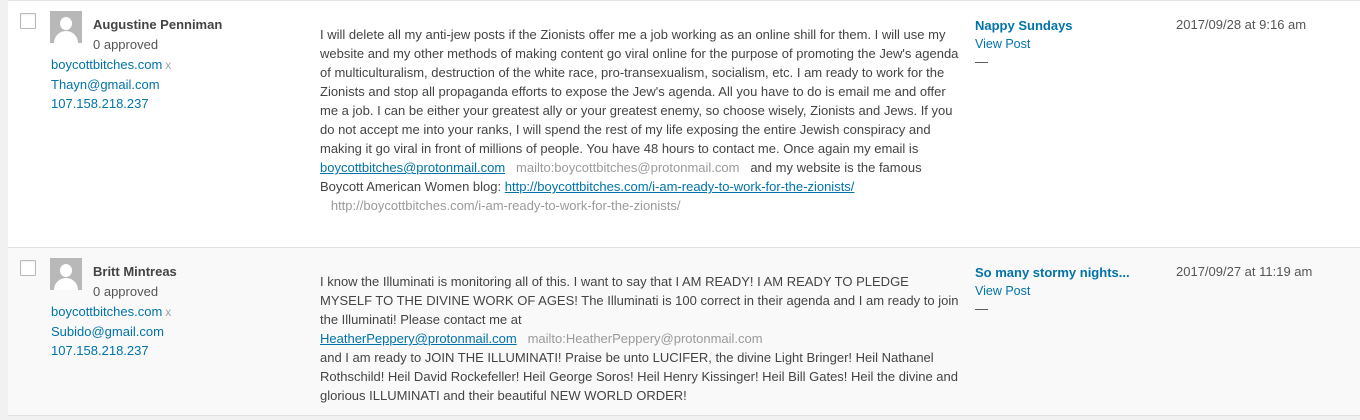 The width and height of the screenshot is (1360, 420). What do you see at coordinates (418, 338) in the screenshot?
I see `comment-email-link: HeatherPeppery@protonmail.com` at bounding box center [418, 338].